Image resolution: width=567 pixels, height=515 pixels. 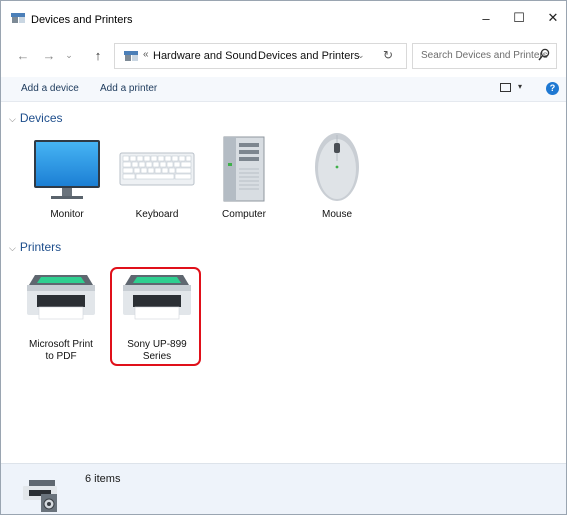 I want to click on device-label: Mouse, so click(x=336, y=214).